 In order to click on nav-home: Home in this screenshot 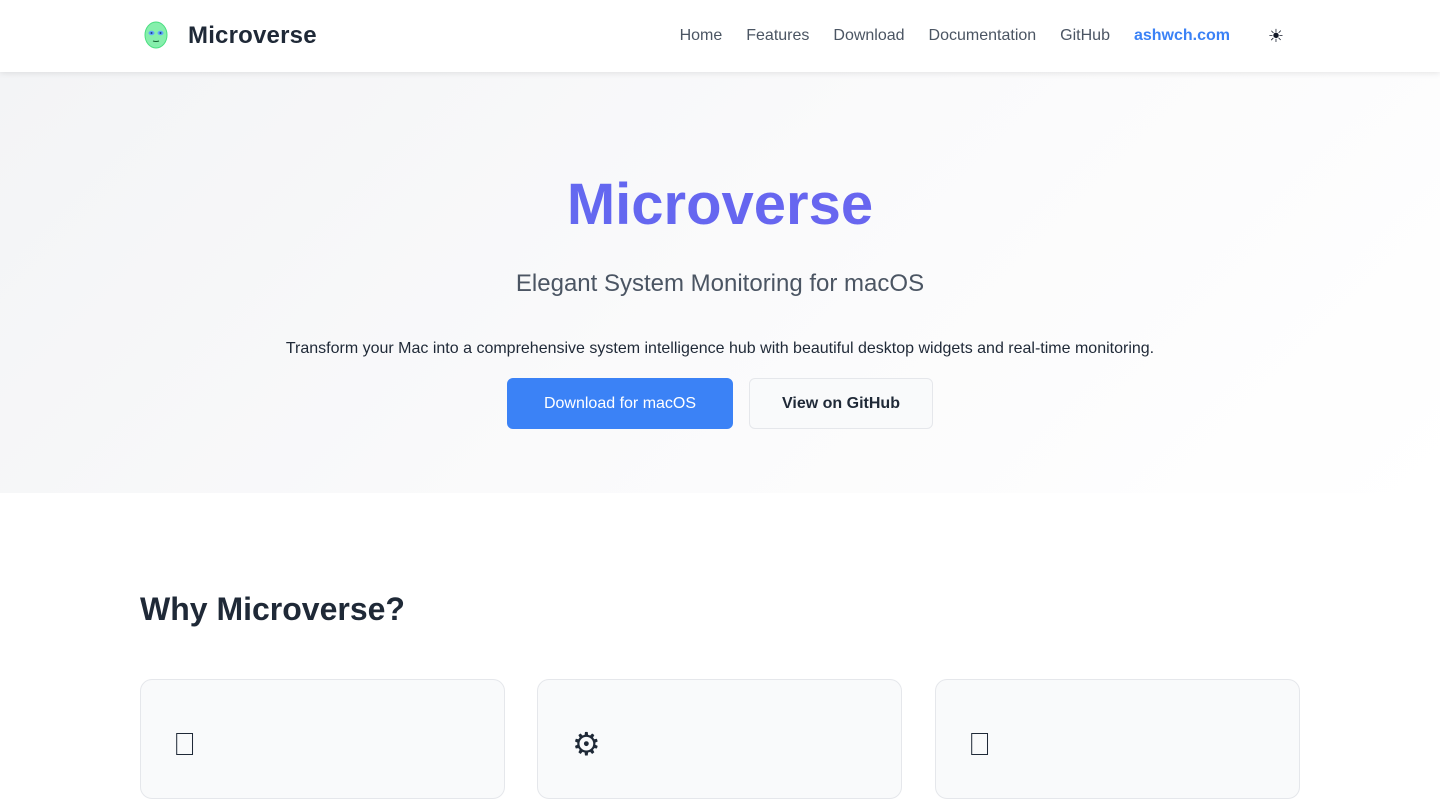, I will do `click(701, 36)`.